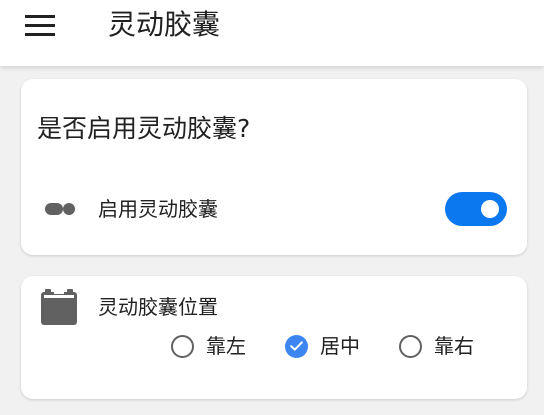 The image size is (544, 415). I want to click on radio-option-center: 居中, so click(322, 346).